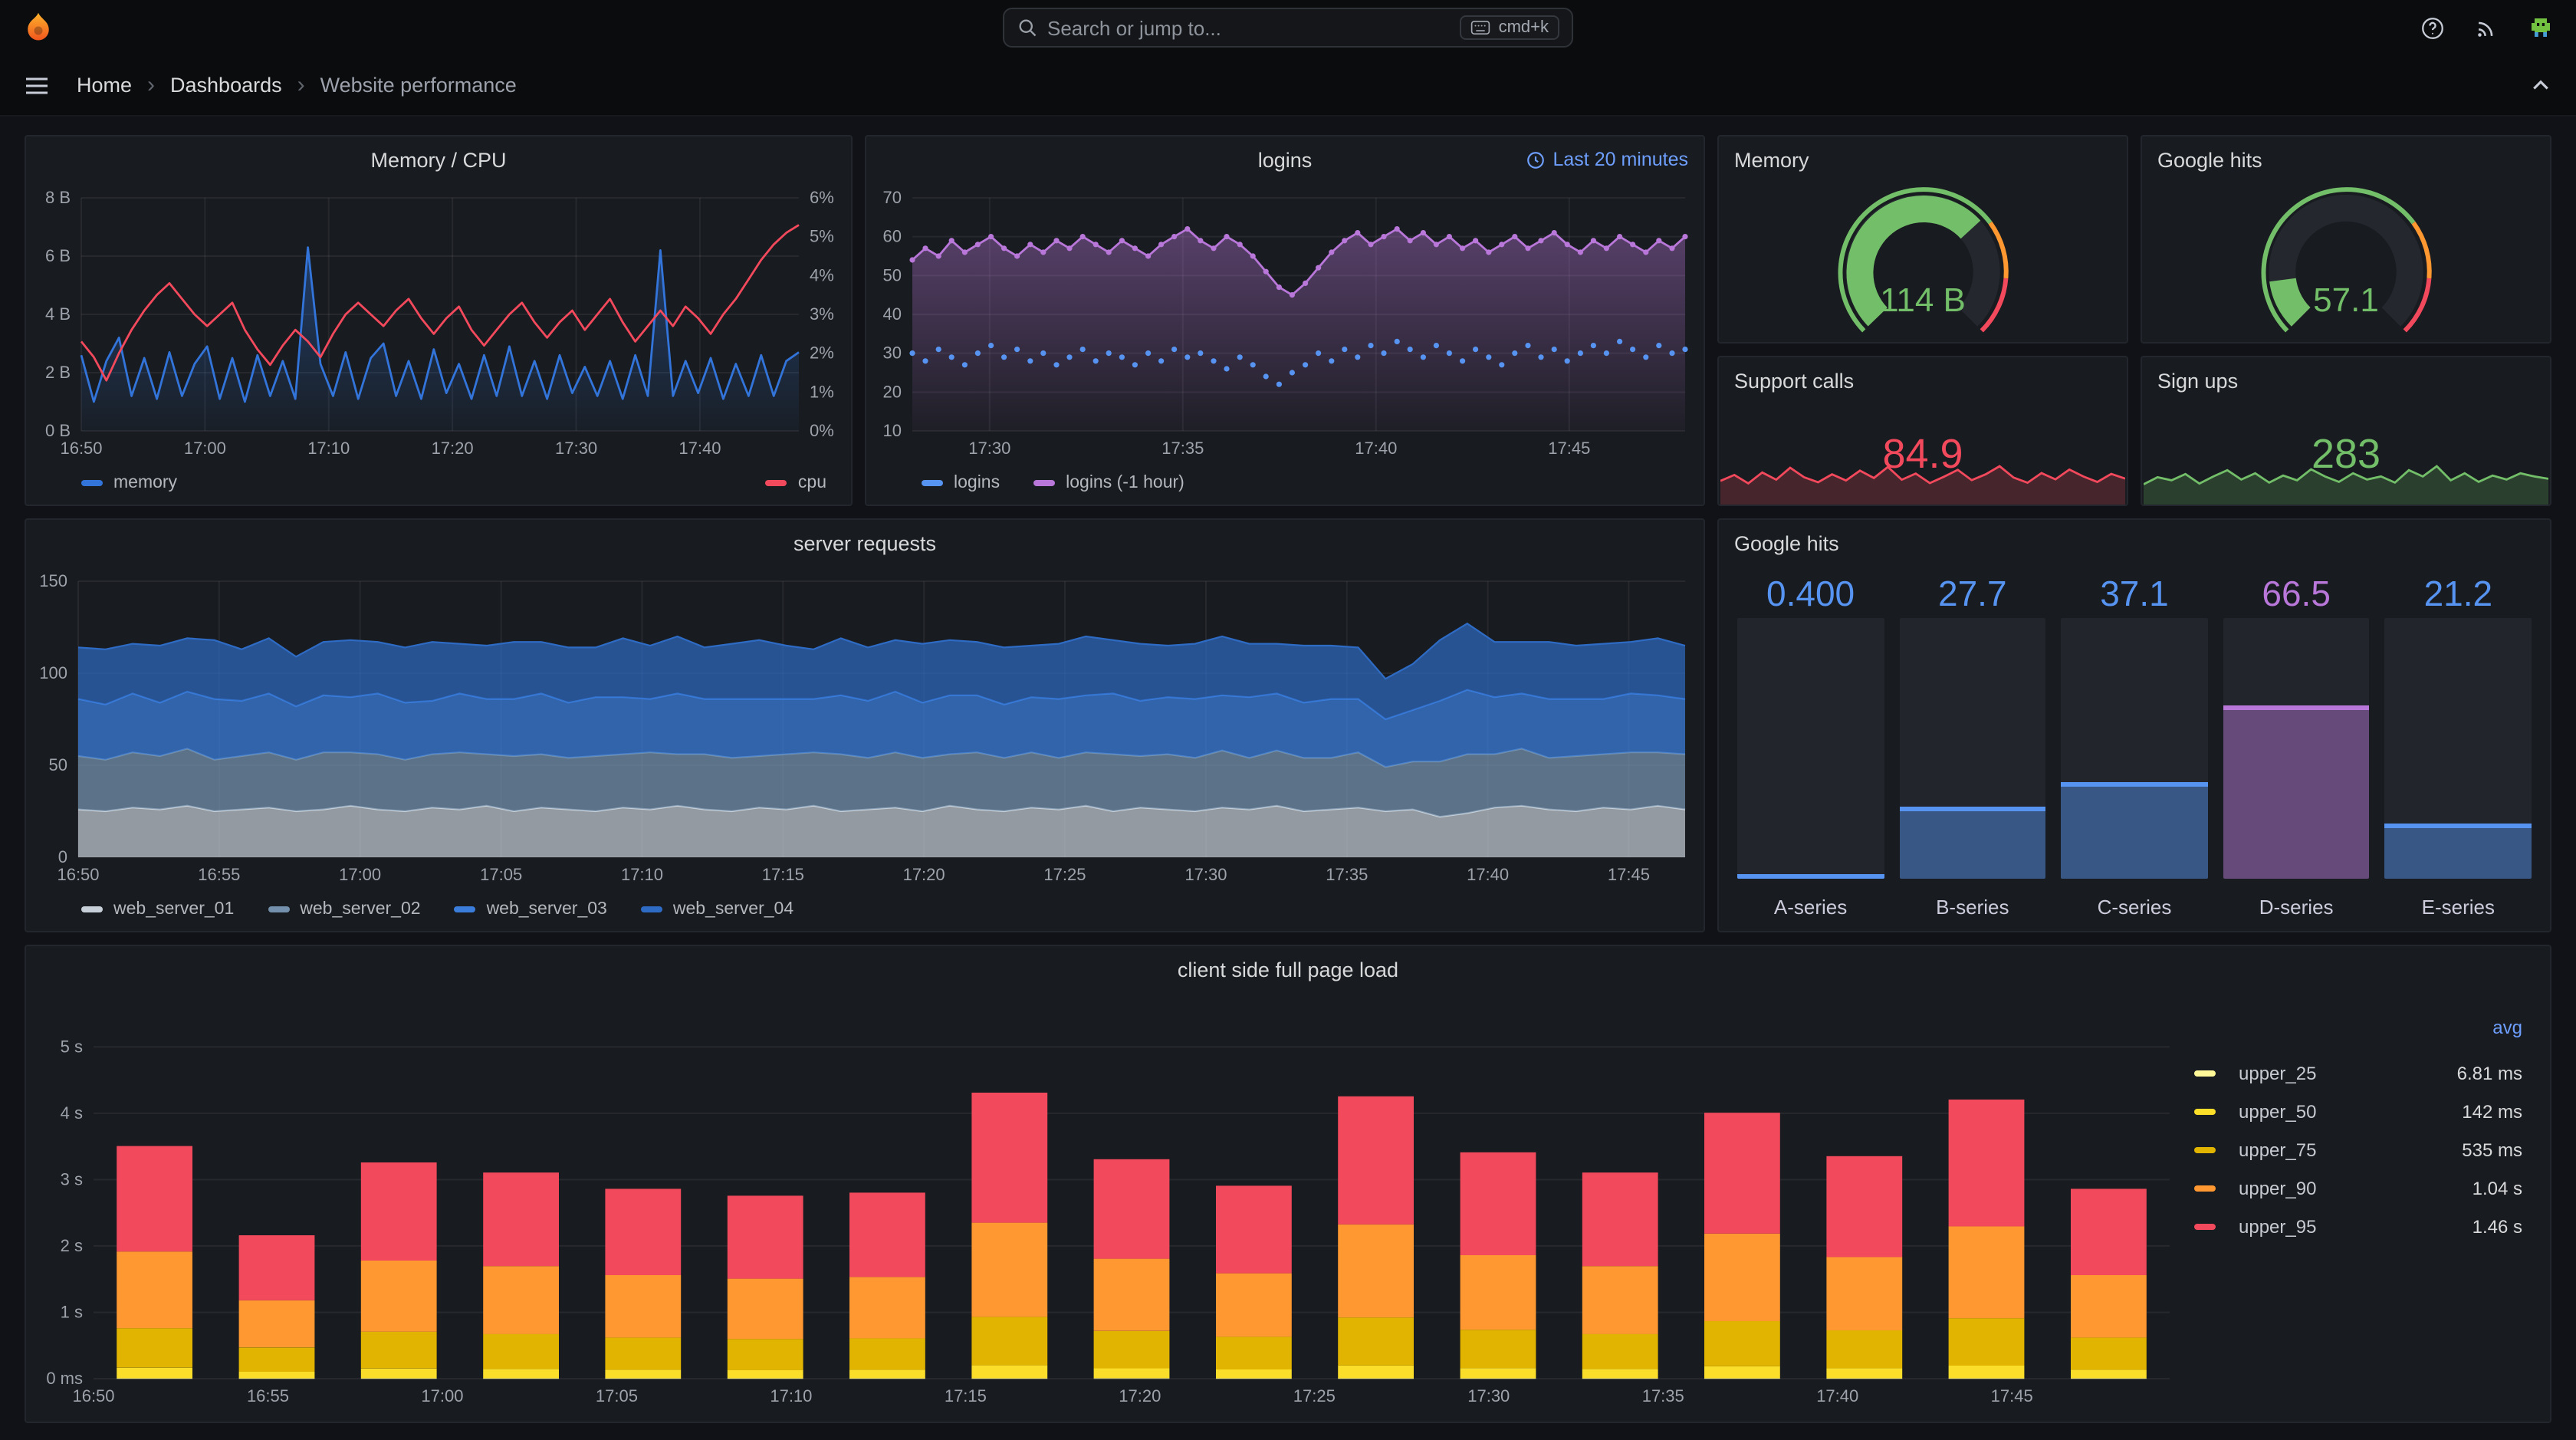 Image resolution: width=2576 pixels, height=1440 pixels. Describe the element at coordinates (783, 874) in the screenshot. I see `svg-text: 17:15` at that location.